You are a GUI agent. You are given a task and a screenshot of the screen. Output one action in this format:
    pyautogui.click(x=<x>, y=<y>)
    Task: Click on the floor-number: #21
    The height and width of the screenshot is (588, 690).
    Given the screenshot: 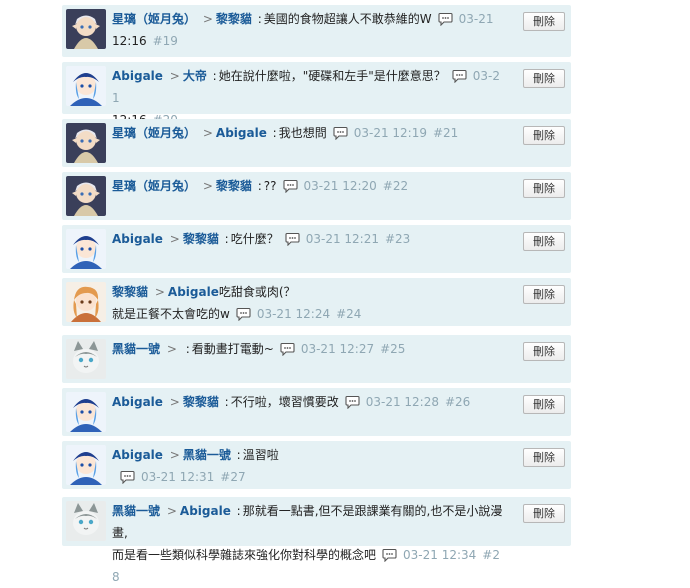 What is the action you would take?
    pyautogui.click(x=445, y=133)
    